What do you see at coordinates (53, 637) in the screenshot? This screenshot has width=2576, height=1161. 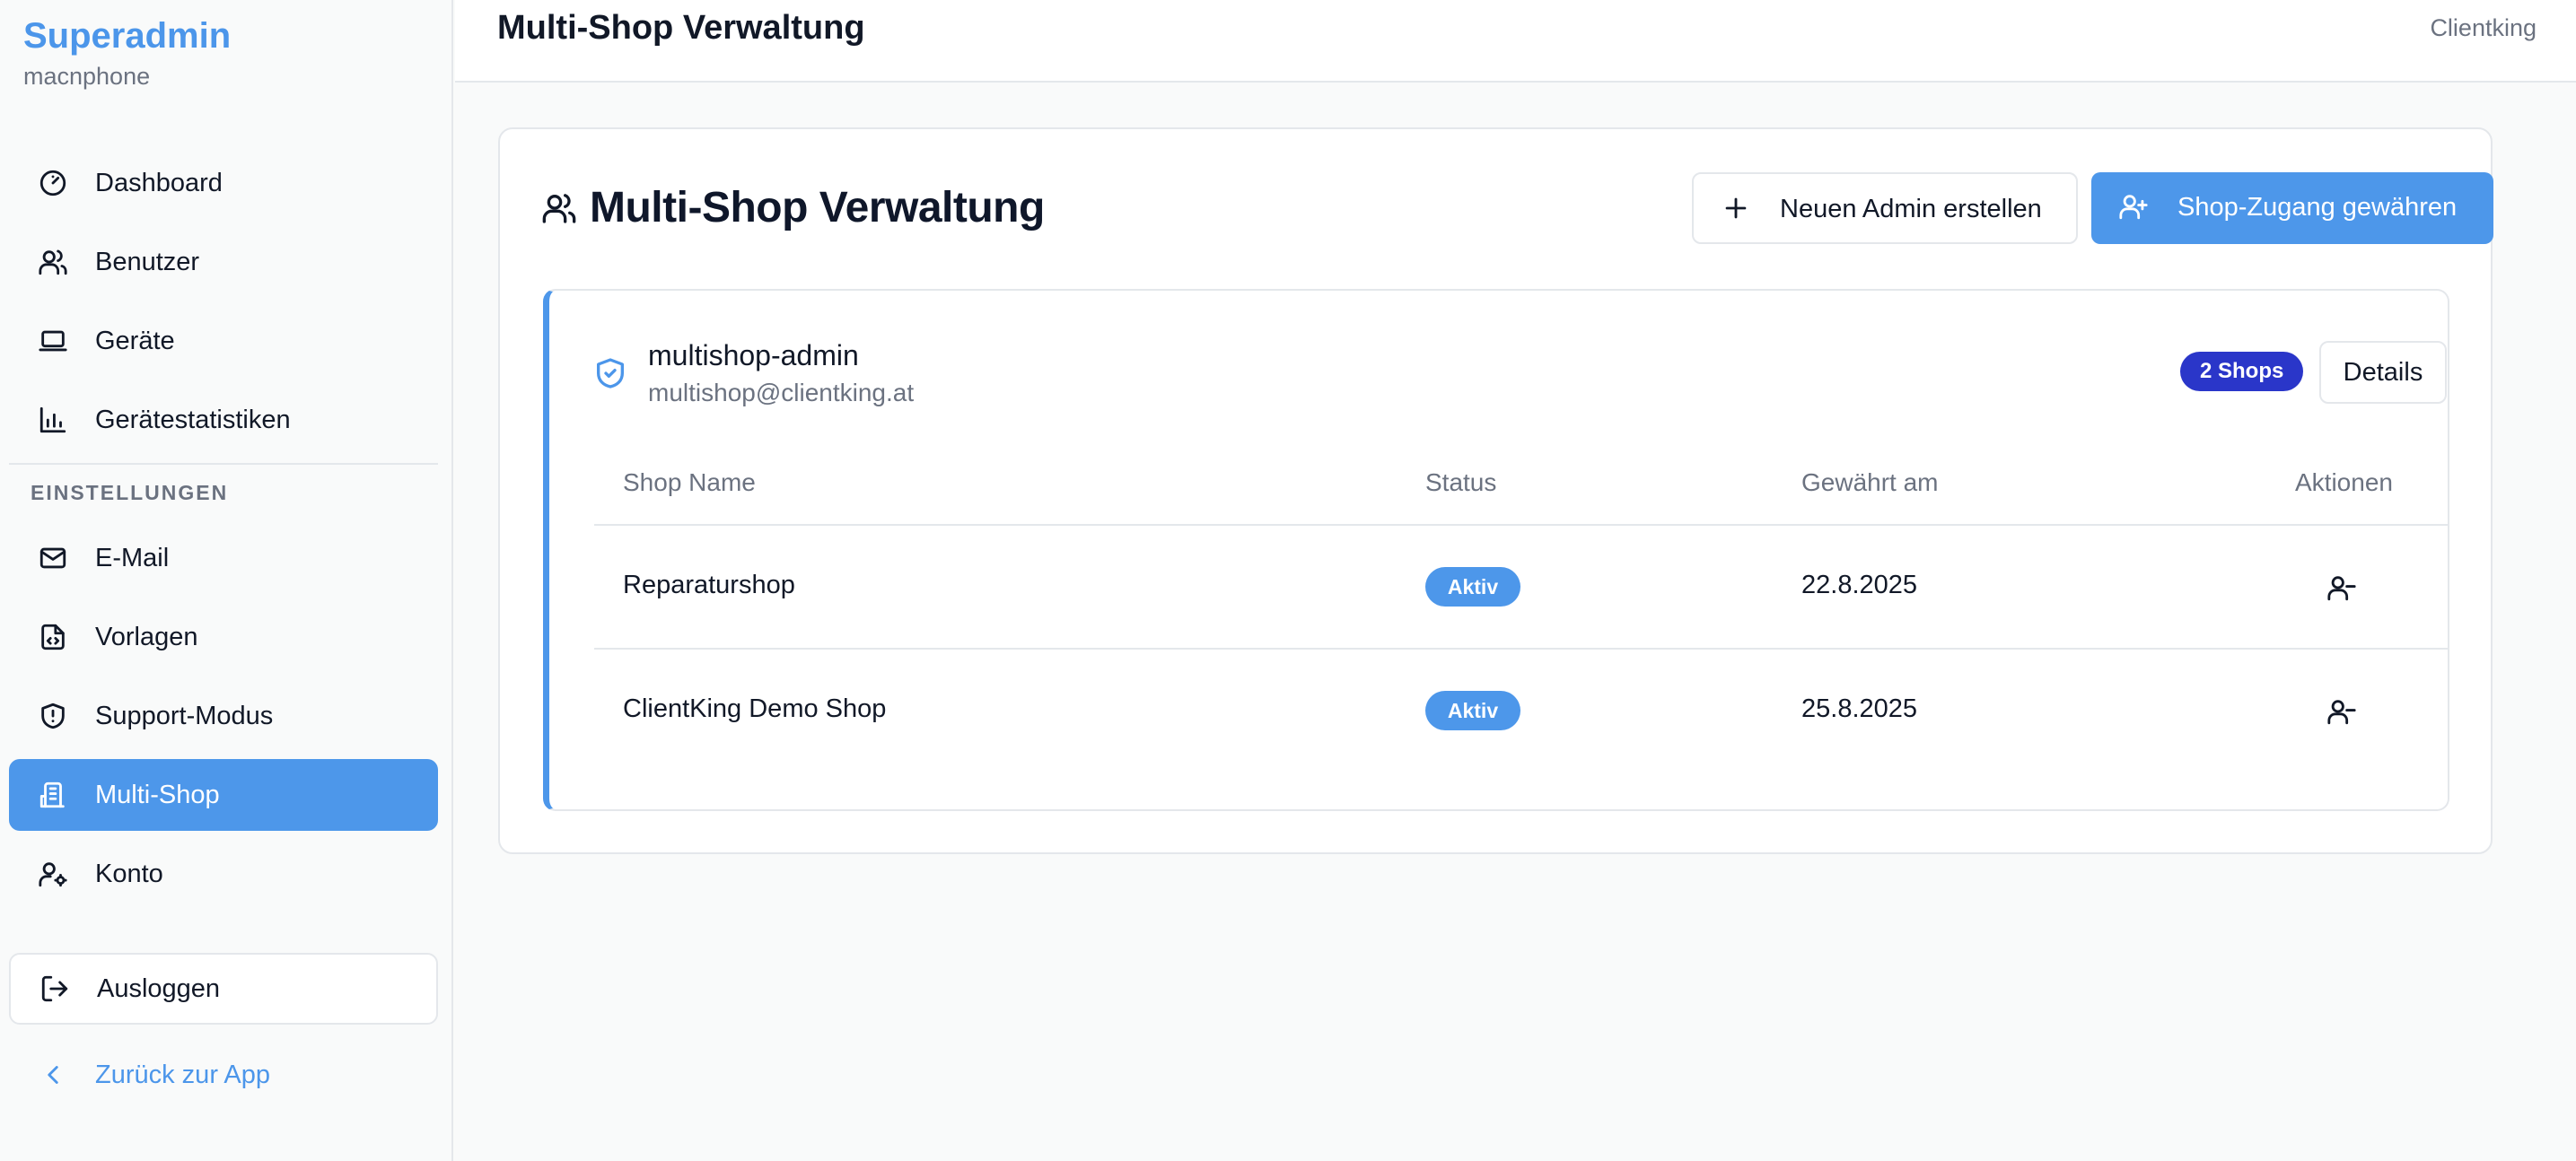 I see `file-code-icon` at bounding box center [53, 637].